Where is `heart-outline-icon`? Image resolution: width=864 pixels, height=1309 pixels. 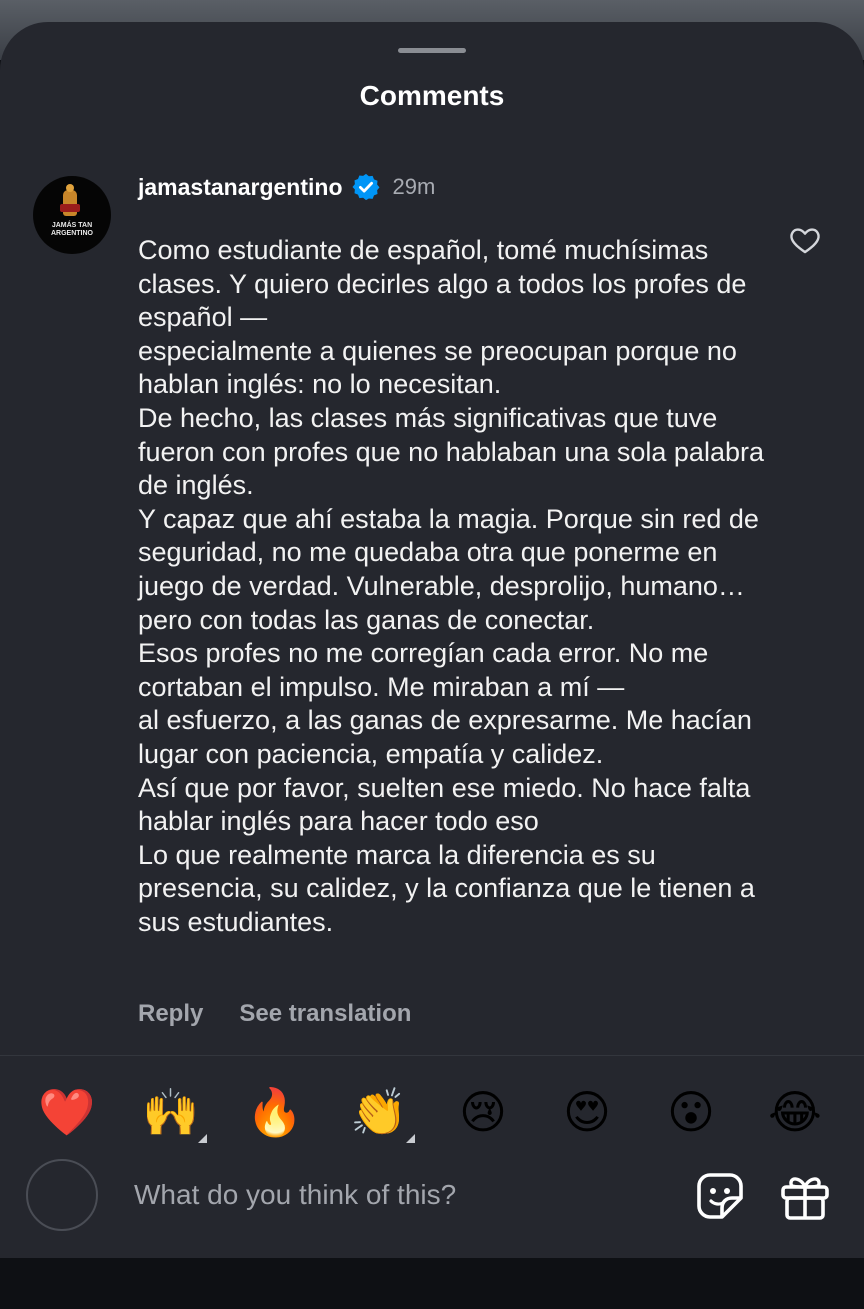
heart-outline-icon is located at coordinates (805, 240).